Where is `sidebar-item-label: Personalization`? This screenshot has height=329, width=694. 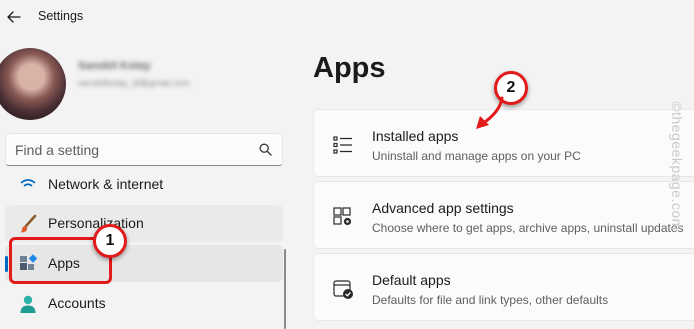 sidebar-item-label: Personalization is located at coordinates (96, 223).